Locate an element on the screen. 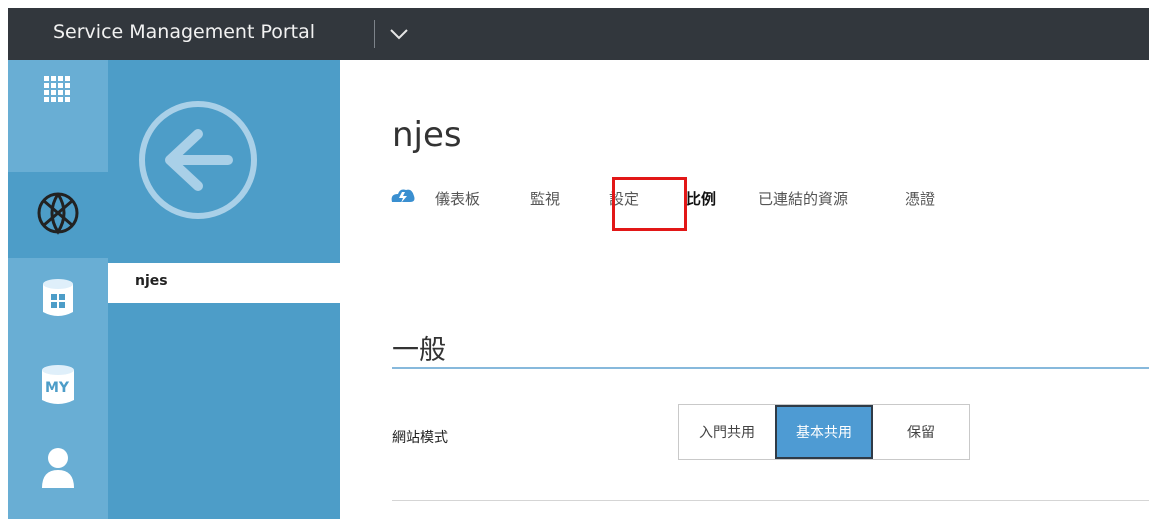 The height and width of the screenshot is (519, 1149). app-title: Service Management Portal is located at coordinates (184, 32).